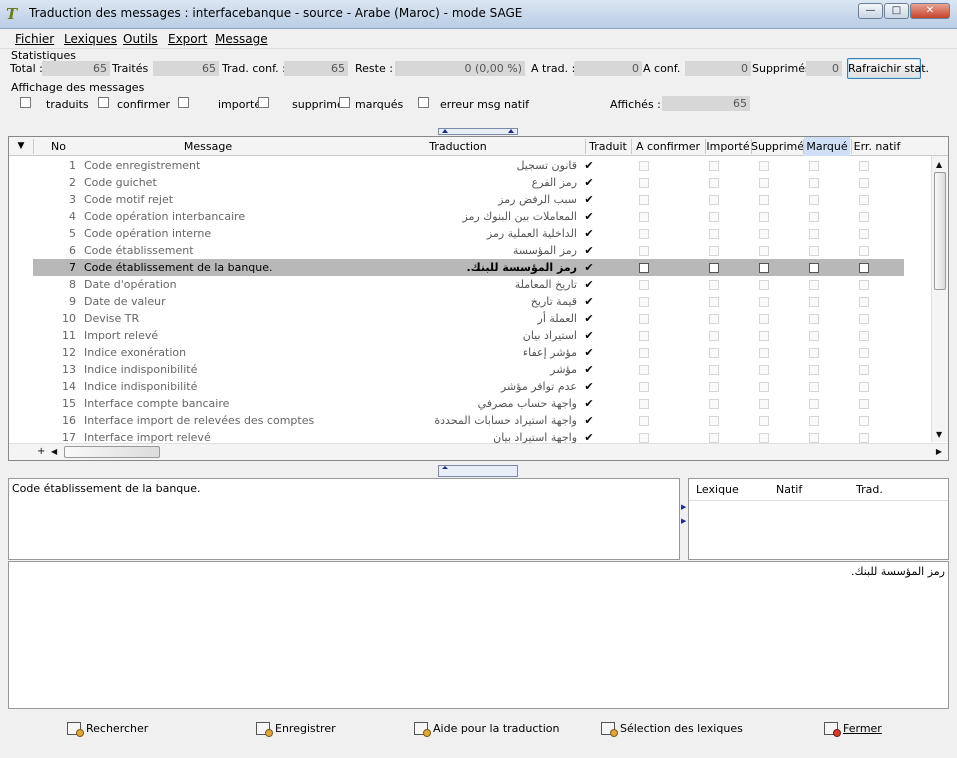 The height and width of the screenshot is (758, 957). I want to click on filter-erreur-checkbox, so click(423, 102).